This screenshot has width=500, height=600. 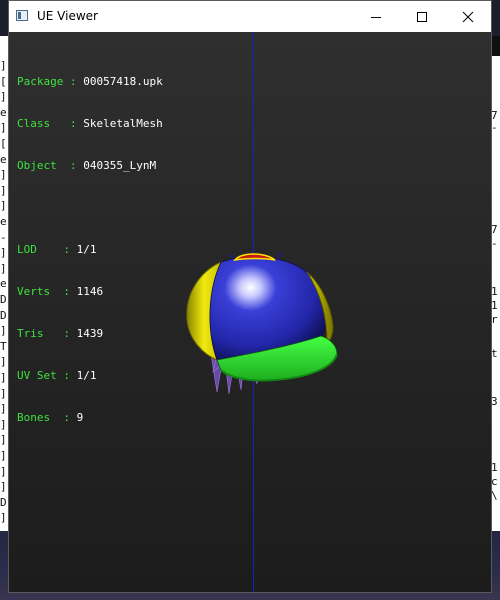 What do you see at coordinates (90, 333) in the screenshot?
I see `tris-value: 1439` at bounding box center [90, 333].